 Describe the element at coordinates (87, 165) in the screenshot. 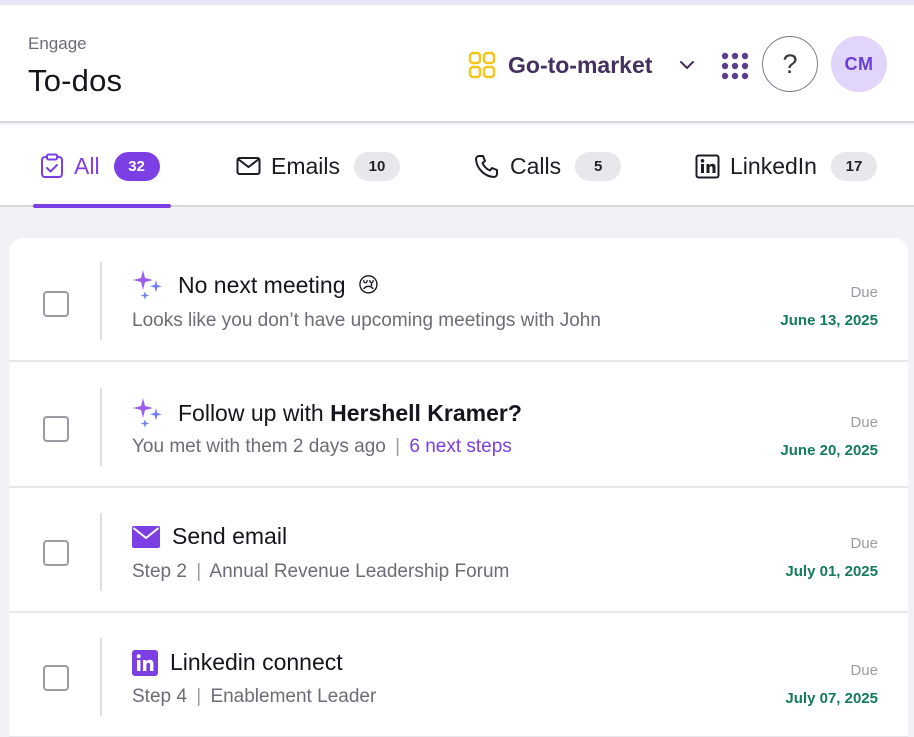

I see `tab-all-label: All` at that location.